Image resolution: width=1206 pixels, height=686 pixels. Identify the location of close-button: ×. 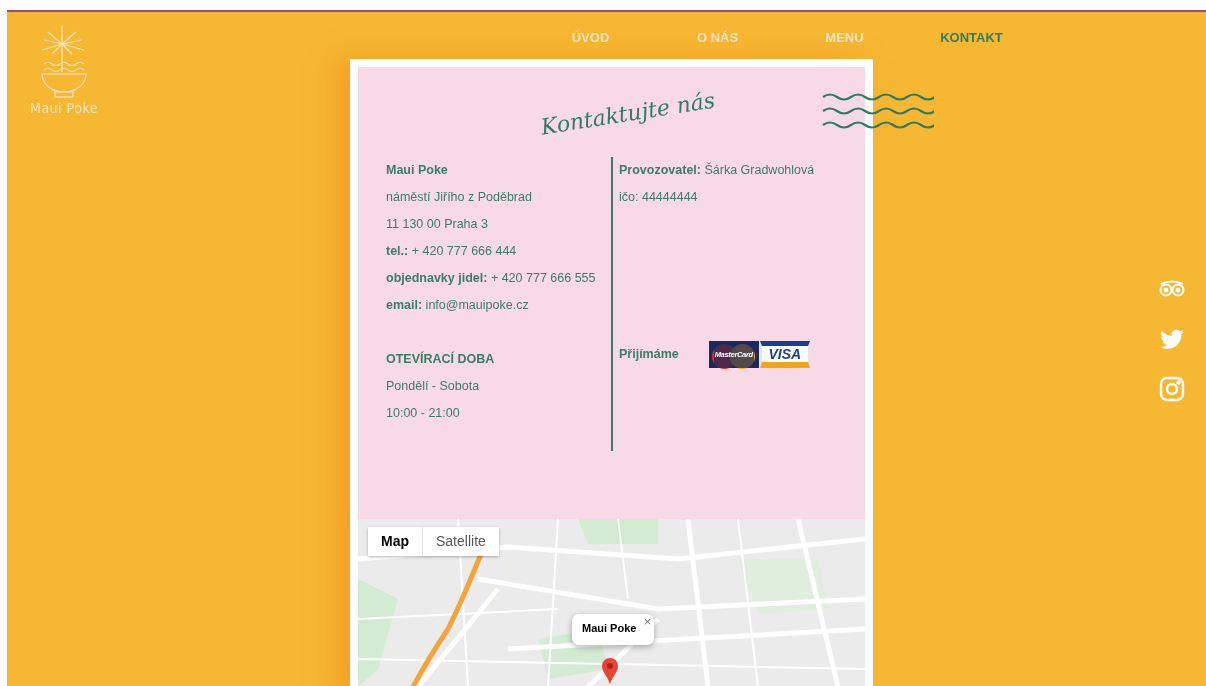
(647, 622).